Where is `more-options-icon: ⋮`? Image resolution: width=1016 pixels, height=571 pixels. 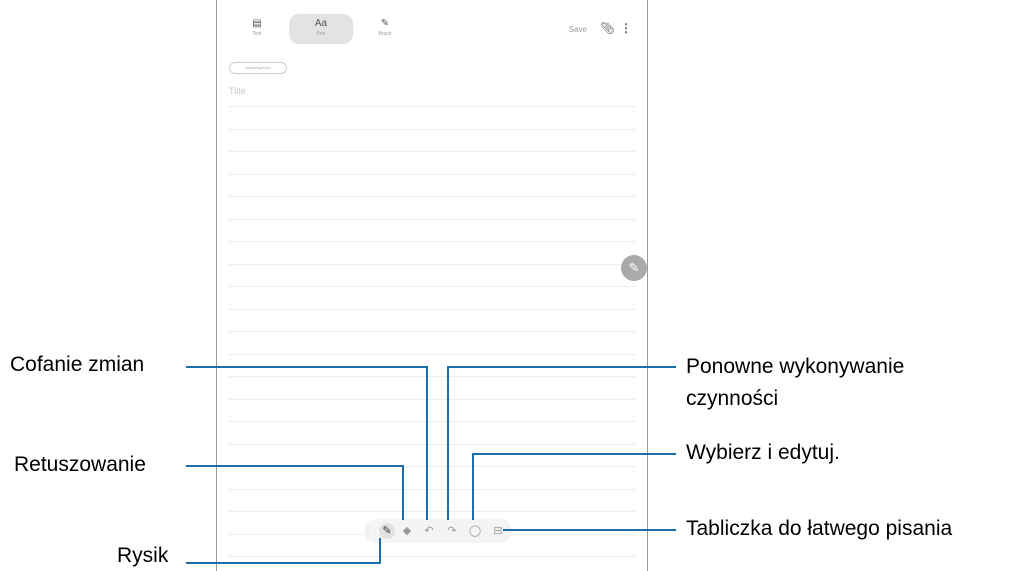 more-options-icon: ⋮ is located at coordinates (626, 28).